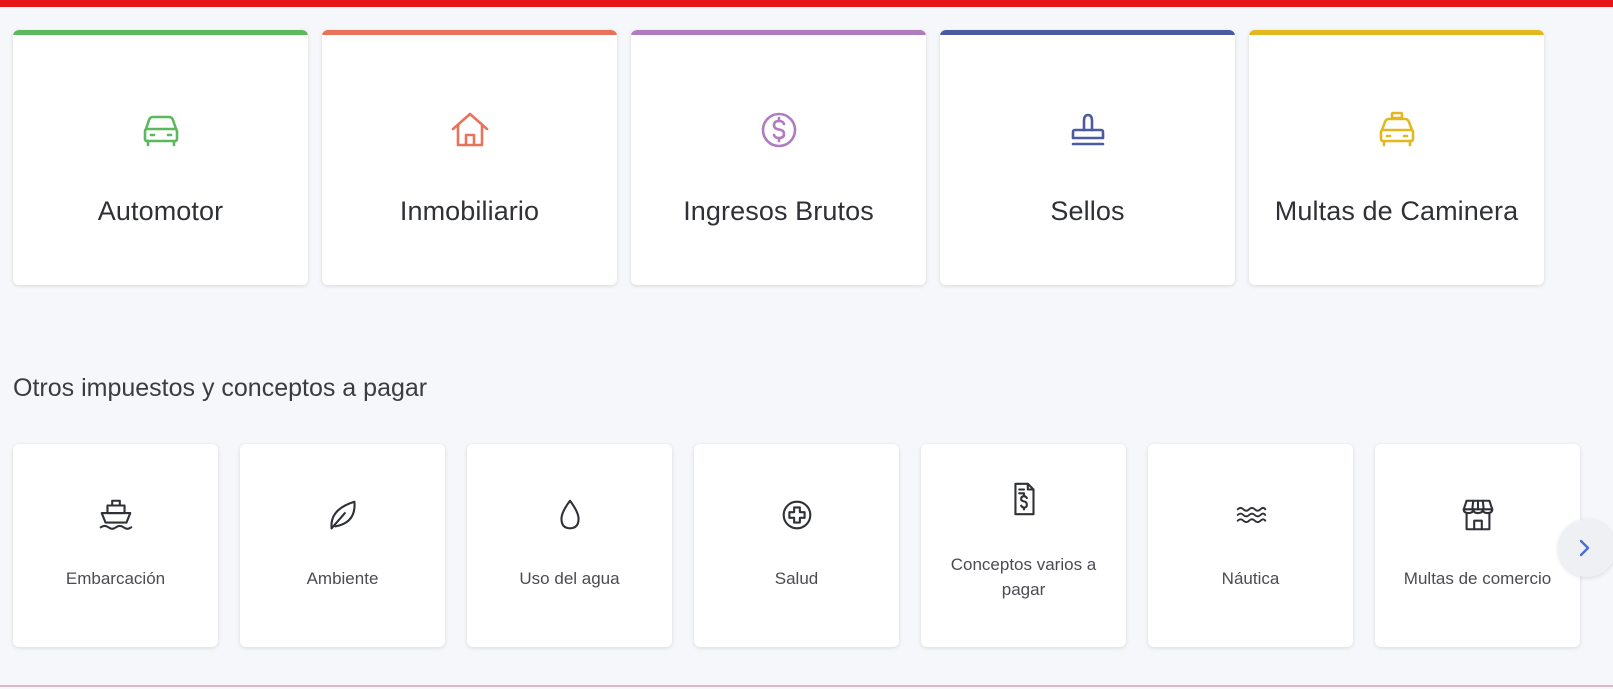 This screenshot has width=1613, height=689. Describe the element at coordinates (806, 3) in the screenshot. I see `top-accent-bar` at that location.